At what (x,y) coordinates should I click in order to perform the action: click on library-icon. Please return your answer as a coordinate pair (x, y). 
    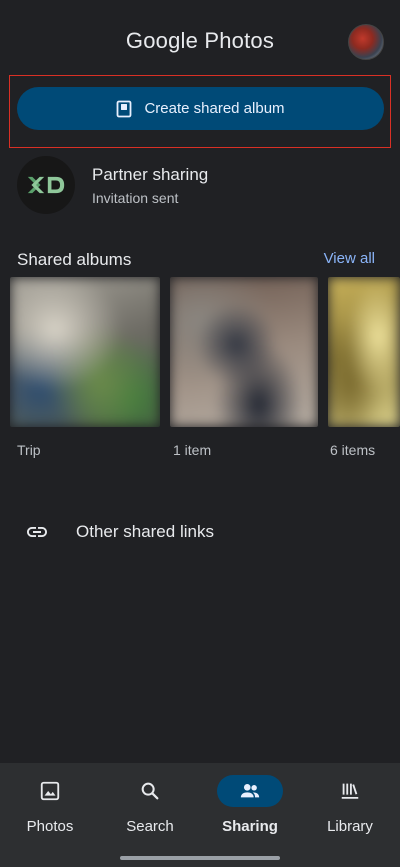
    Looking at the image, I should click on (350, 791).